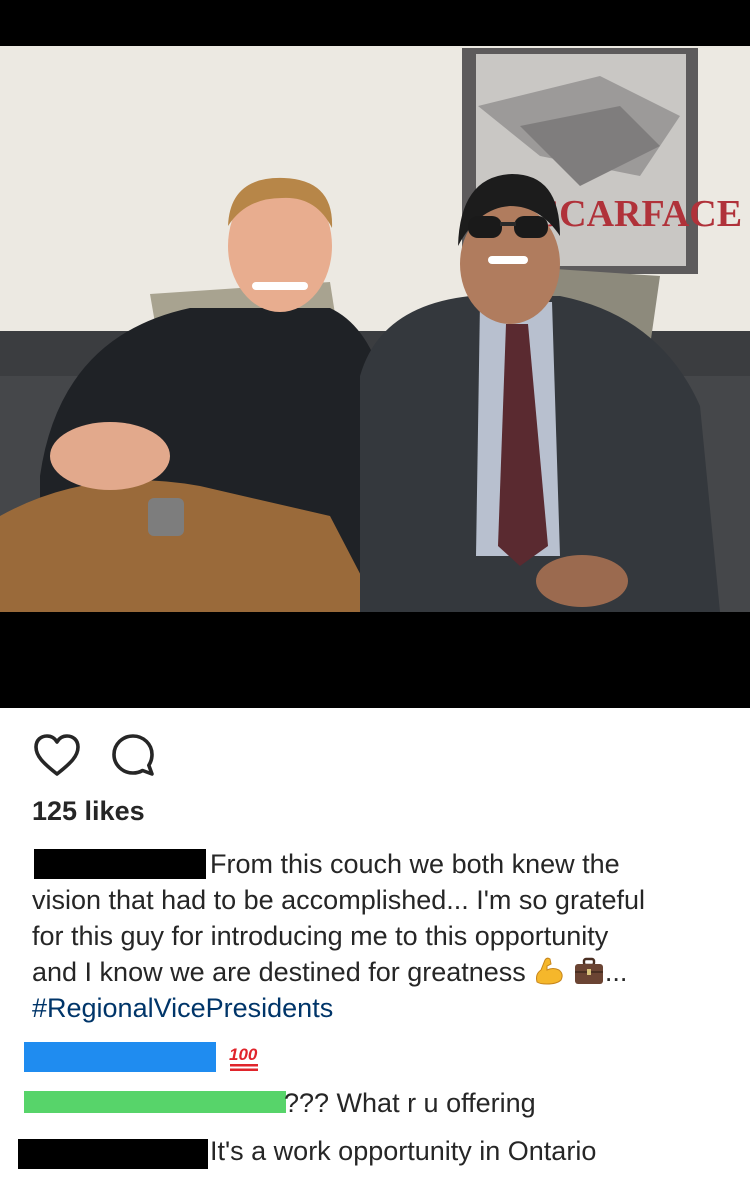 The image size is (750, 1177). I want to click on bottom-redaction-bar, so click(375, 660).